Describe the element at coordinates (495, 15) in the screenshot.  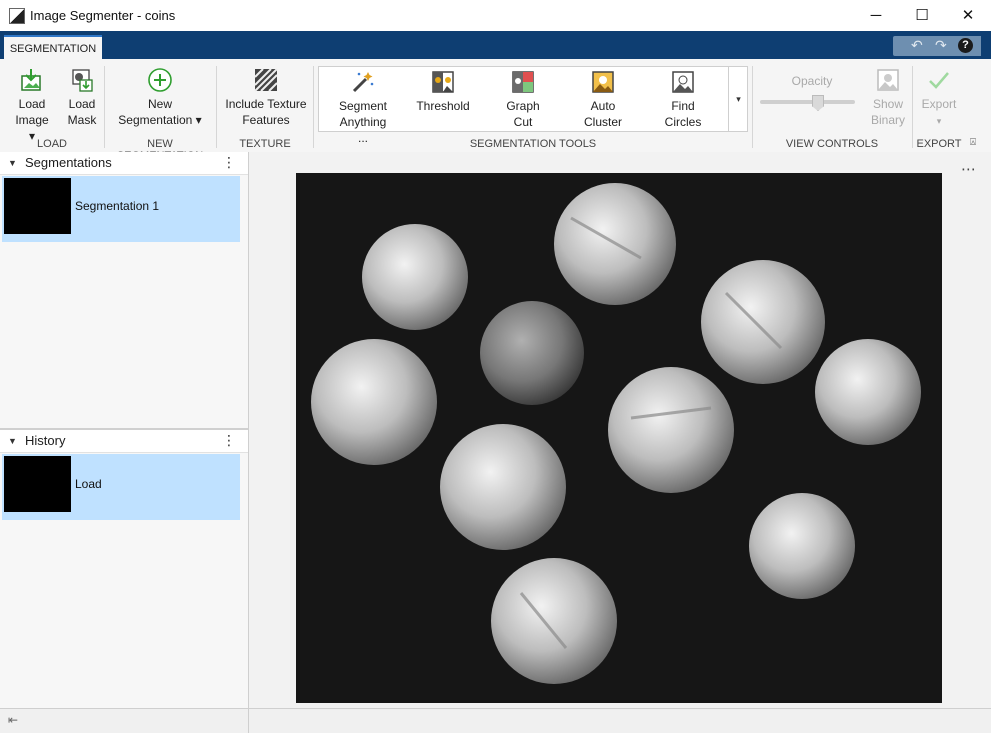
I see `title-bar: Image Segmenter - coins ─ ☐ ✕` at that location.